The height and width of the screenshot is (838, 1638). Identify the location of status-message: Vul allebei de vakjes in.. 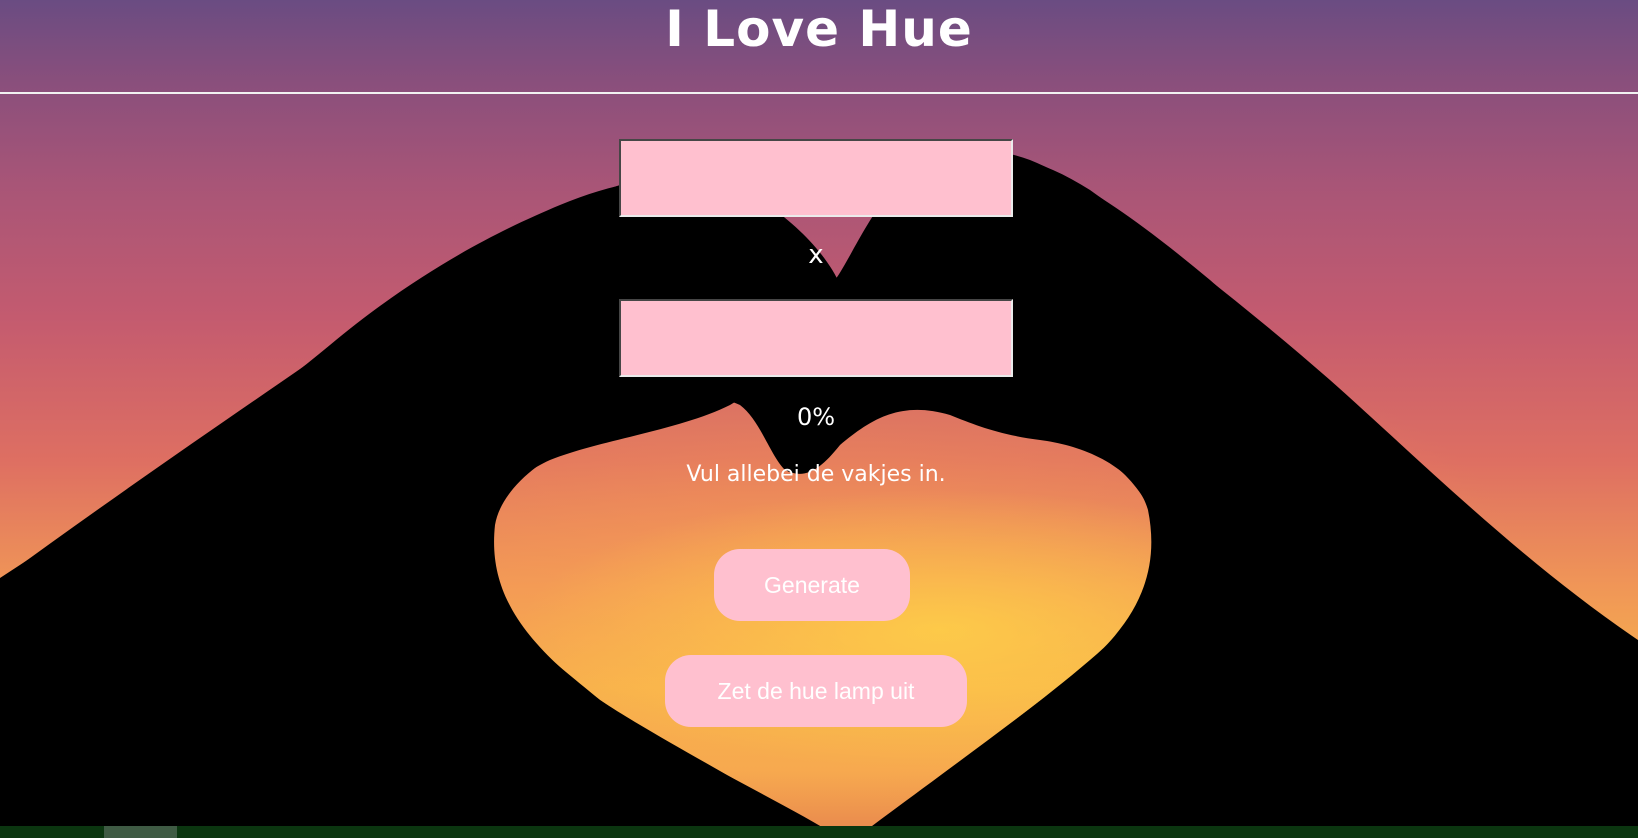
(816, 474).